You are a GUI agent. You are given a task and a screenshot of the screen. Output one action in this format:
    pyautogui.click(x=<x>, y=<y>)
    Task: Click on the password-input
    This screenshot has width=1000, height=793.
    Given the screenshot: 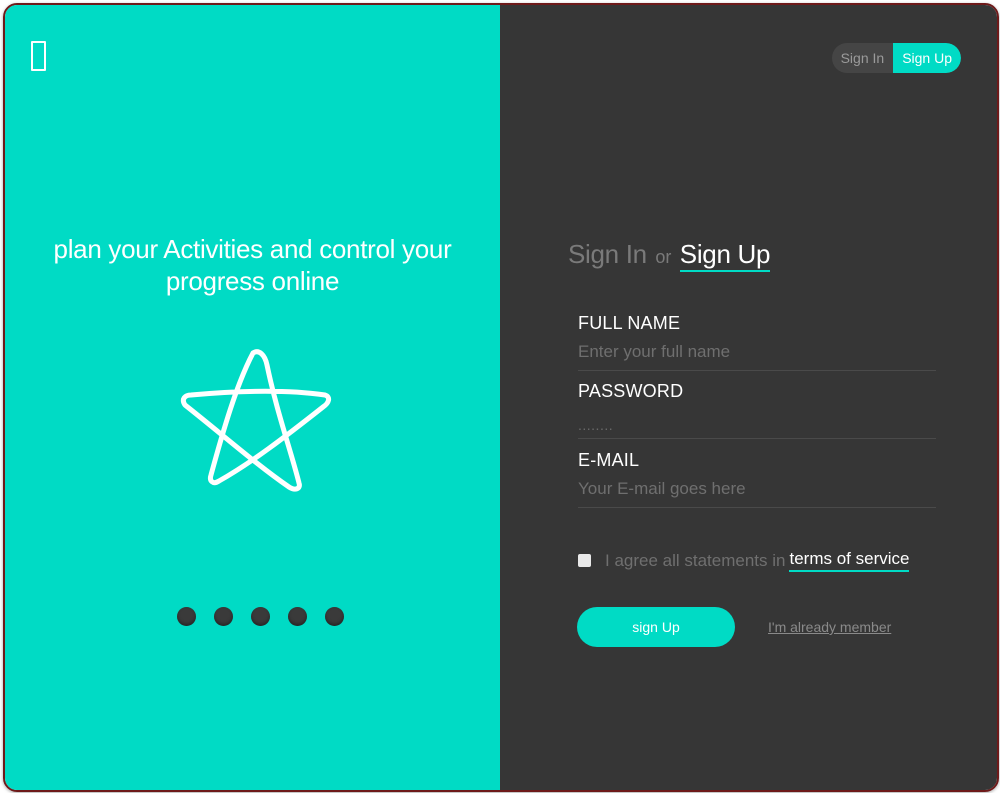 What is the action you would take?
    pyautogui.click(x=757, y=423)
    